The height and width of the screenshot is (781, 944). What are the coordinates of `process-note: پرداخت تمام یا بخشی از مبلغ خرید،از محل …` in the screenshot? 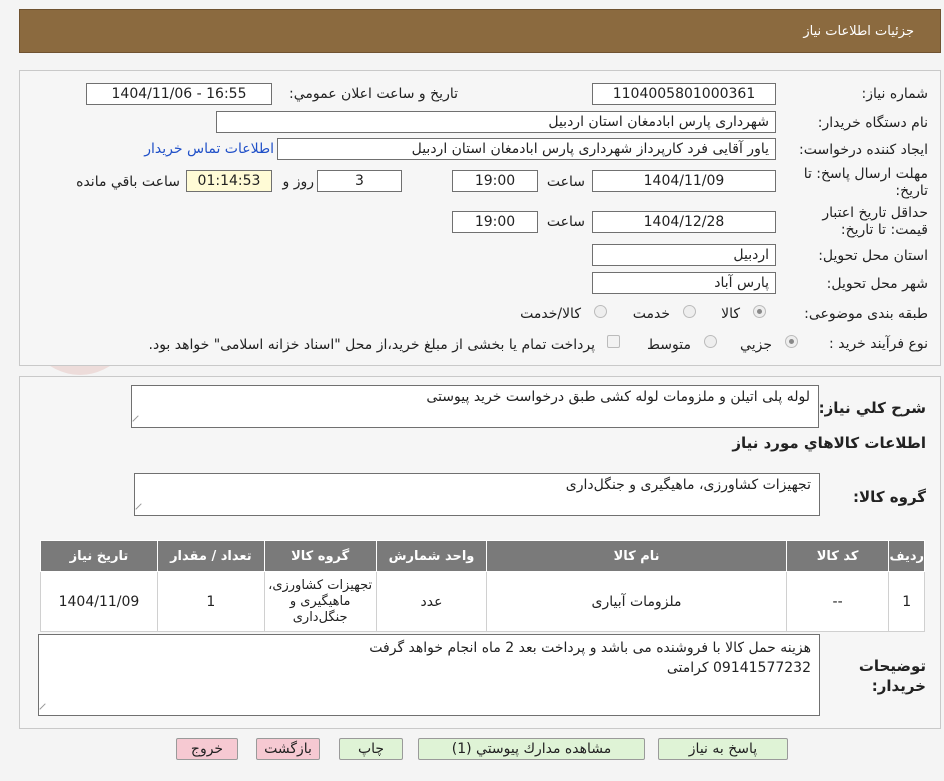 It's located at (371, 345).